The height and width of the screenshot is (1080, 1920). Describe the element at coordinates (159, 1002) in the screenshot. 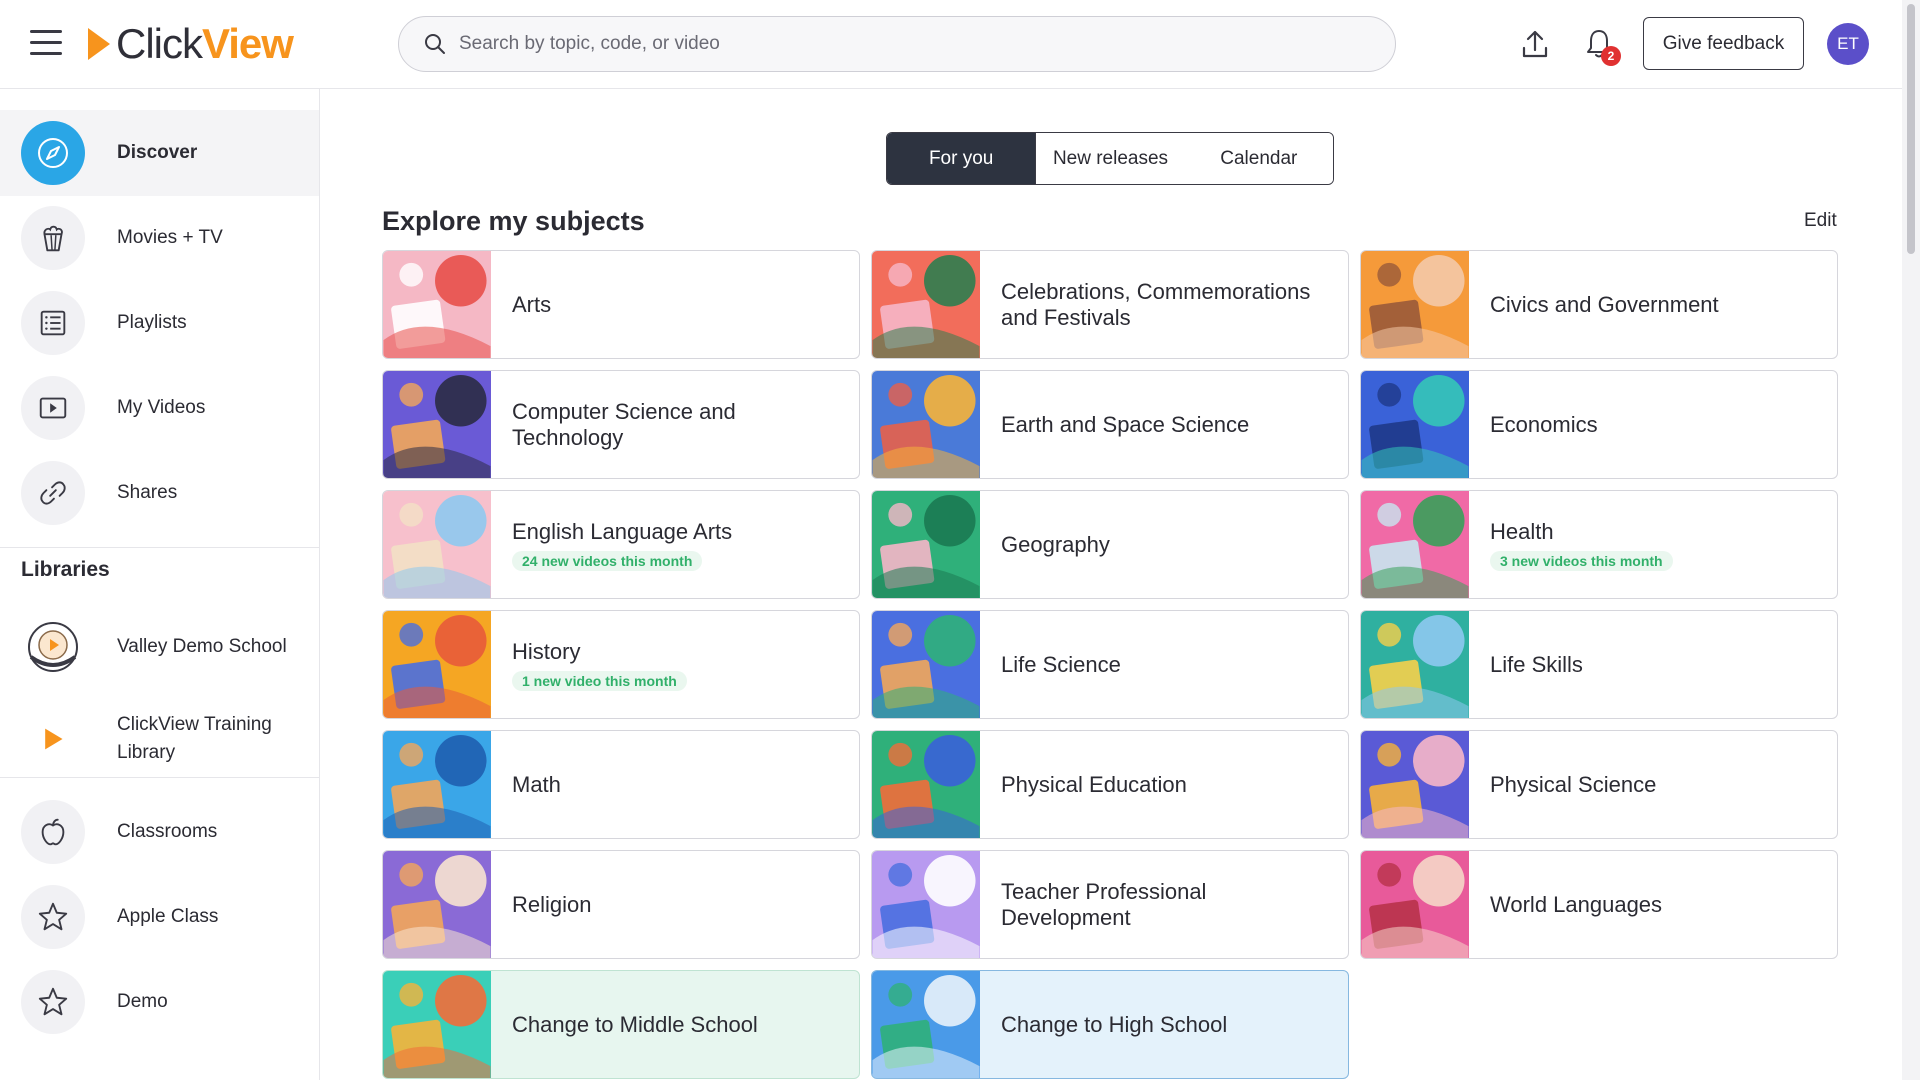

I see `sidebar-item-demo: Demo` at that location.